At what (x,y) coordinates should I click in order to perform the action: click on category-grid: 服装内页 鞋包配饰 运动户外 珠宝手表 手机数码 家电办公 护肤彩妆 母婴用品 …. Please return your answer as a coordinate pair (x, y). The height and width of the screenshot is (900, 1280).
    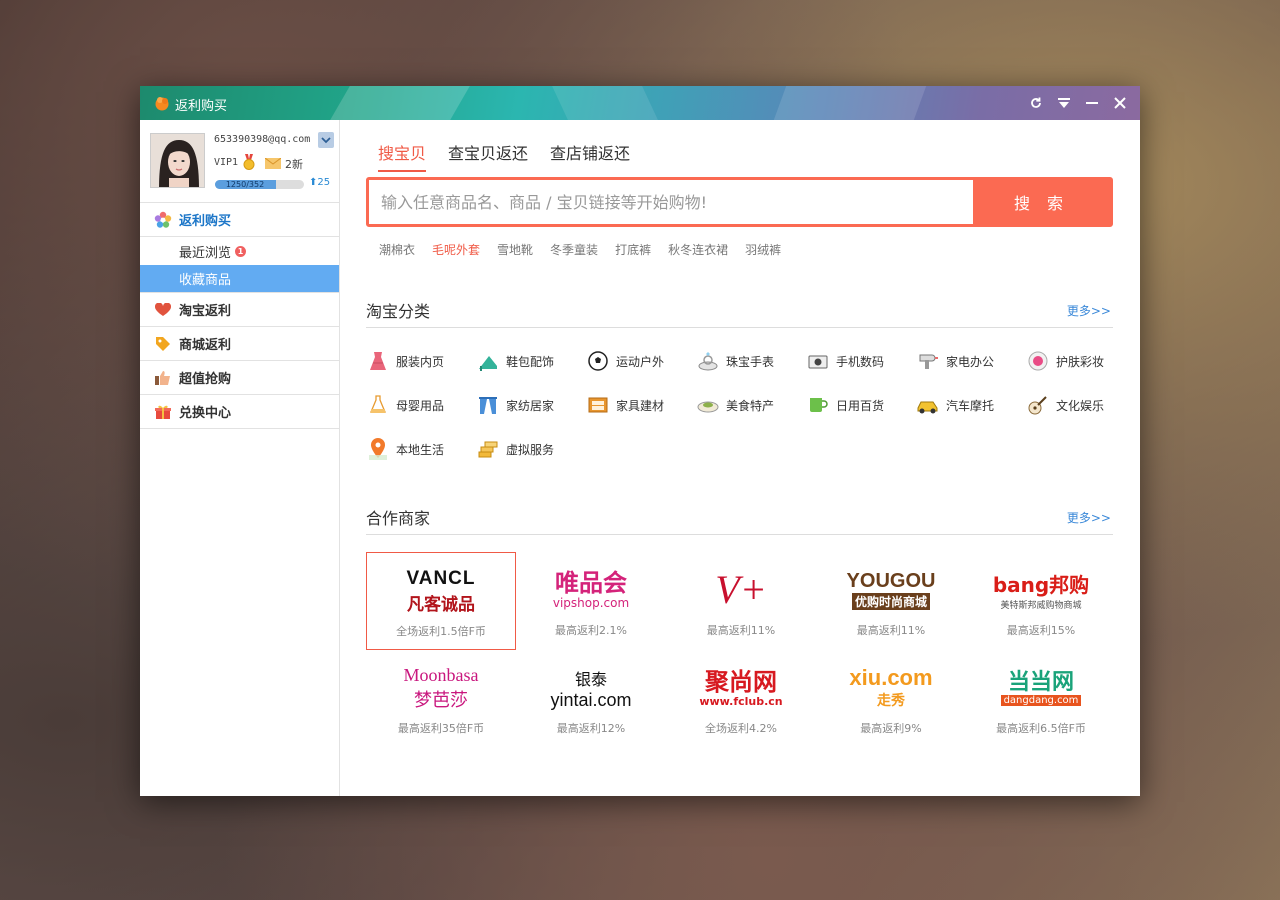
    Looking at the image, I should click on (746, 405).